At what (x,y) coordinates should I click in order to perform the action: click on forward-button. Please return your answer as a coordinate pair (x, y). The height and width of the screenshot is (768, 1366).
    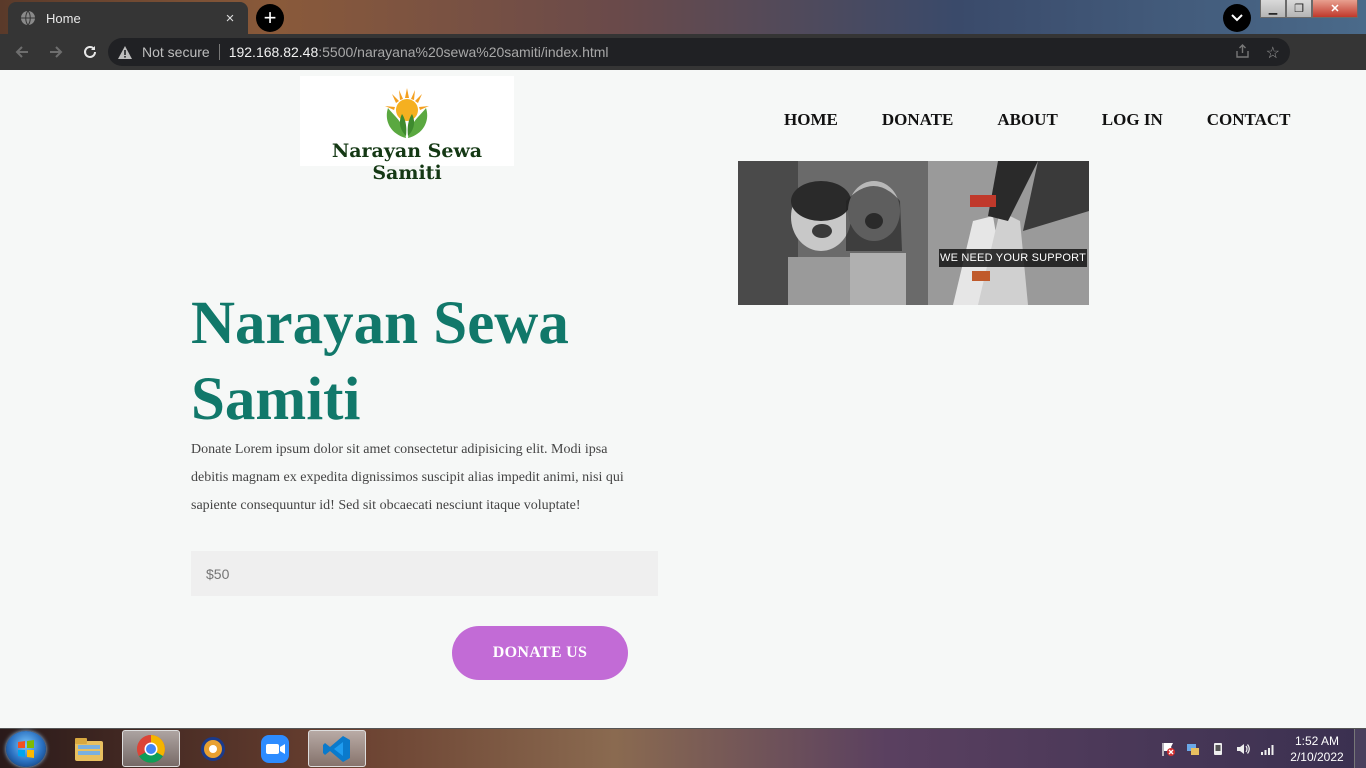
    Looking at the image, I should click on (56, 52).